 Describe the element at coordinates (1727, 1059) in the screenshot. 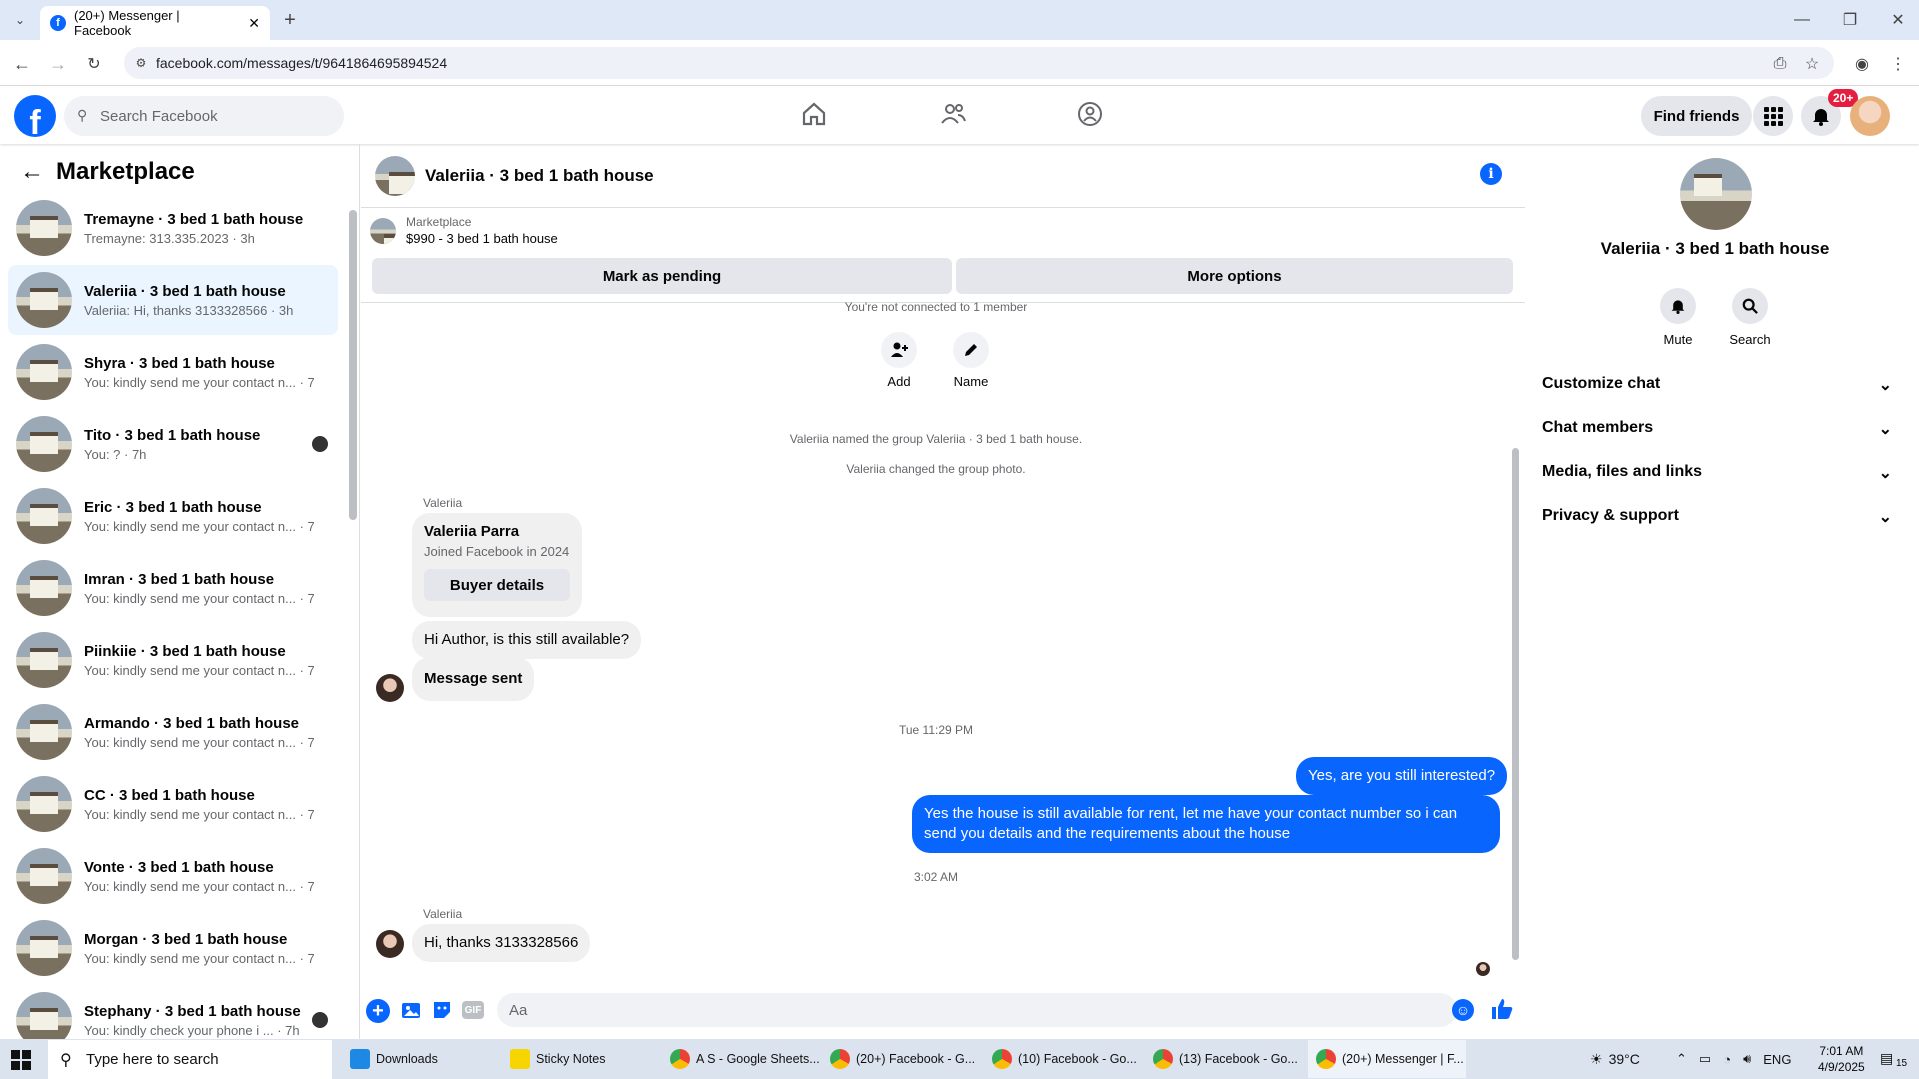

I see `network-icon: ◔` at that location.